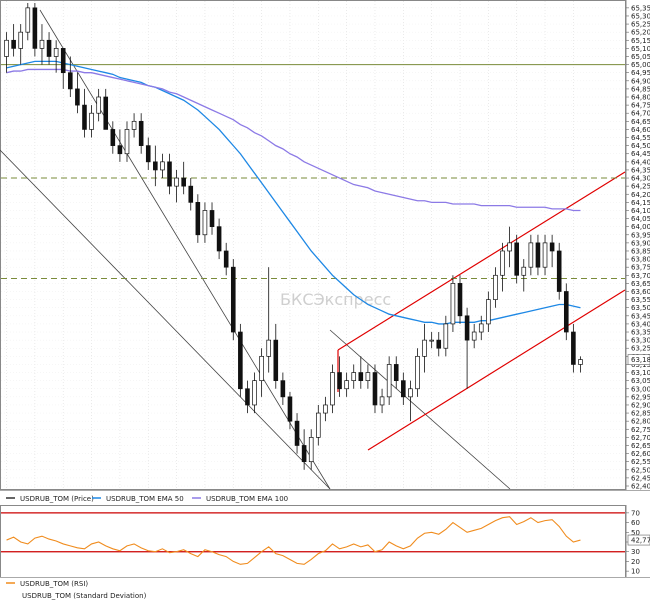 Image resolution: width=650 pixels, height=600 pixels. What do you see at coordinates (640, 122) in the screenshot?
I see `price-tick-label: 64,65` at bounding box center [640, 122].